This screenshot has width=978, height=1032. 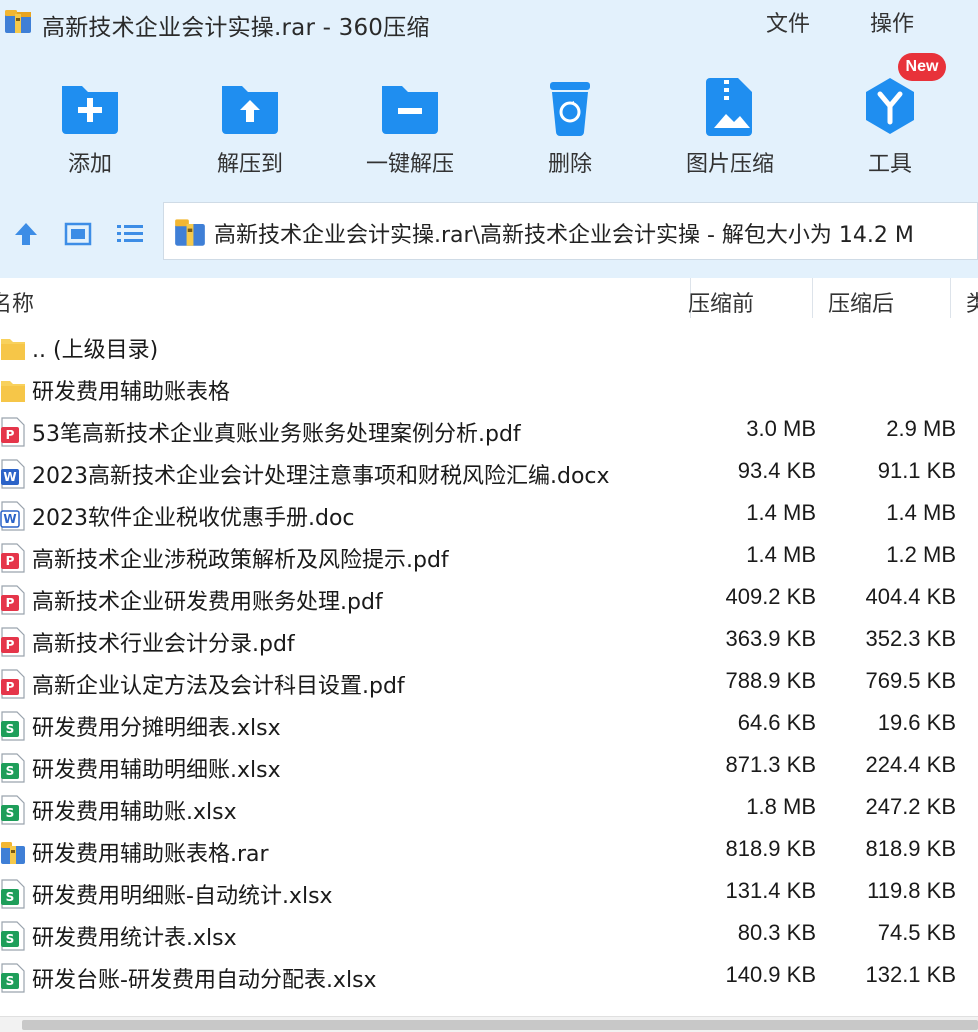 I want to click on file-size: 363.9 KB, so click(x=770, y=638).